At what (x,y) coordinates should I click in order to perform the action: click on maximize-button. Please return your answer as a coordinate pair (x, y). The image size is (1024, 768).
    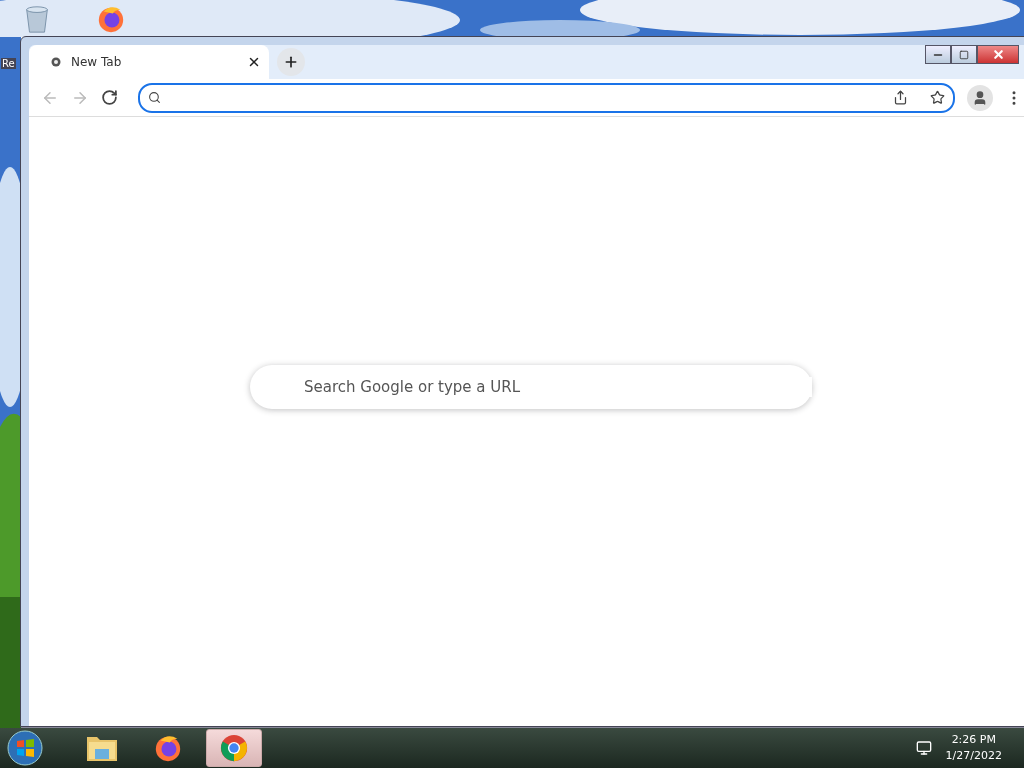
    Looking at the image, I should click on (964, 54).